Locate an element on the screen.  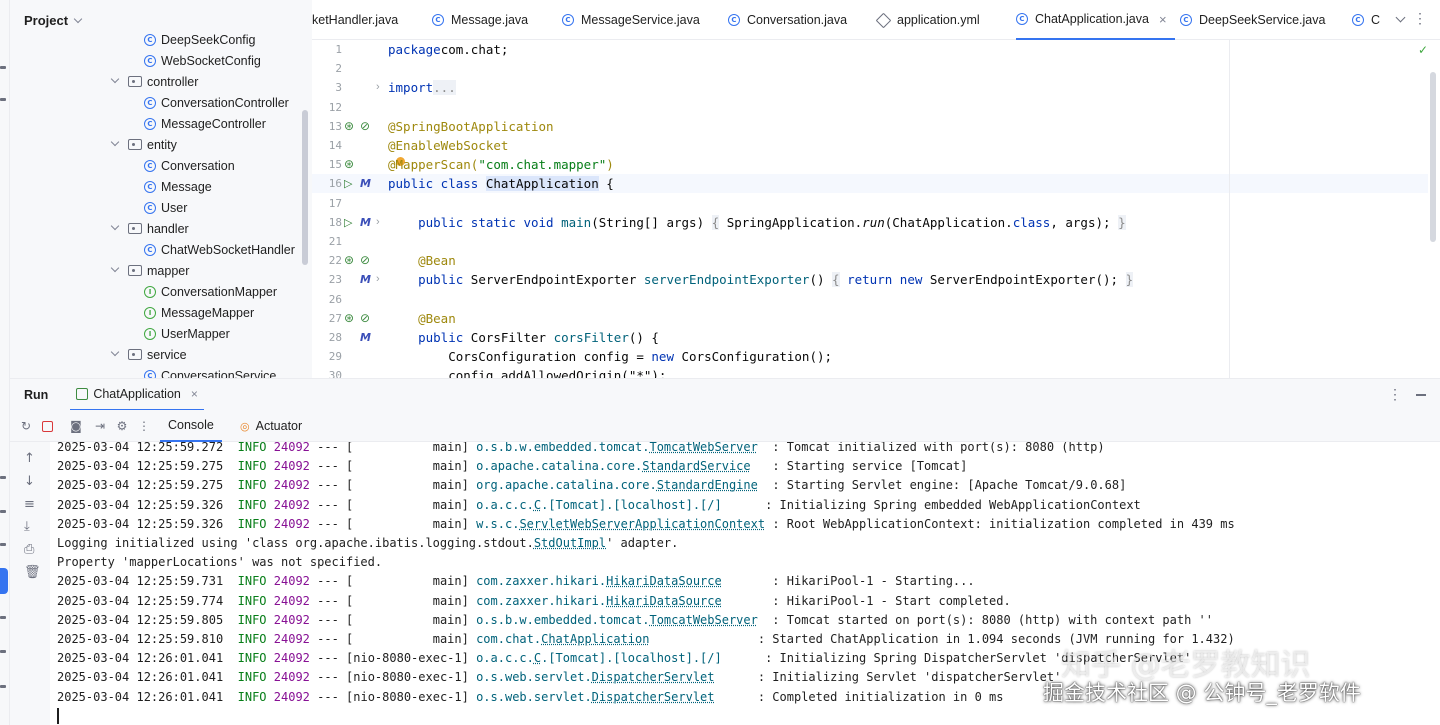
tree-package: service is located at coordinates (148, 354).